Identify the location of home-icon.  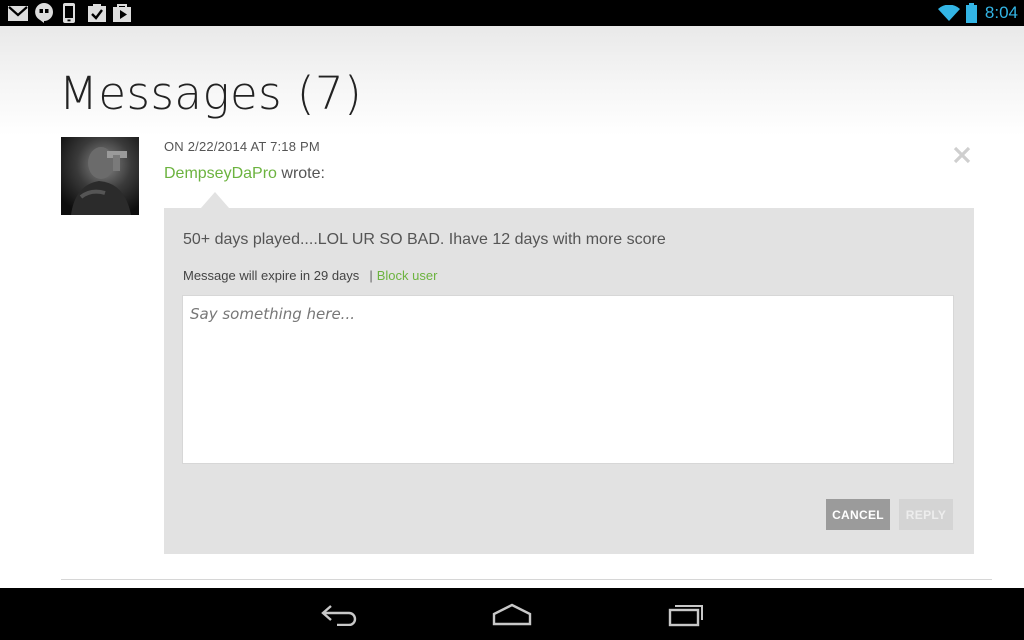
(512, 614).